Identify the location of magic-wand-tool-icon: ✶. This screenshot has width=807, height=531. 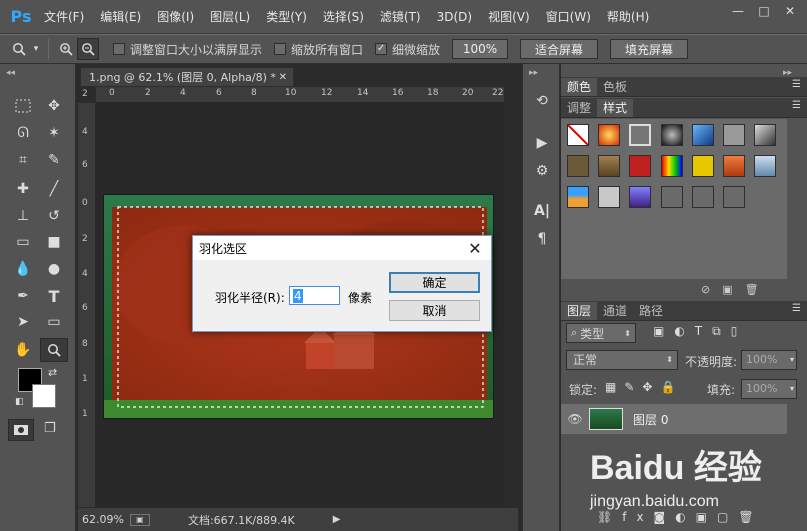
(54, 133).